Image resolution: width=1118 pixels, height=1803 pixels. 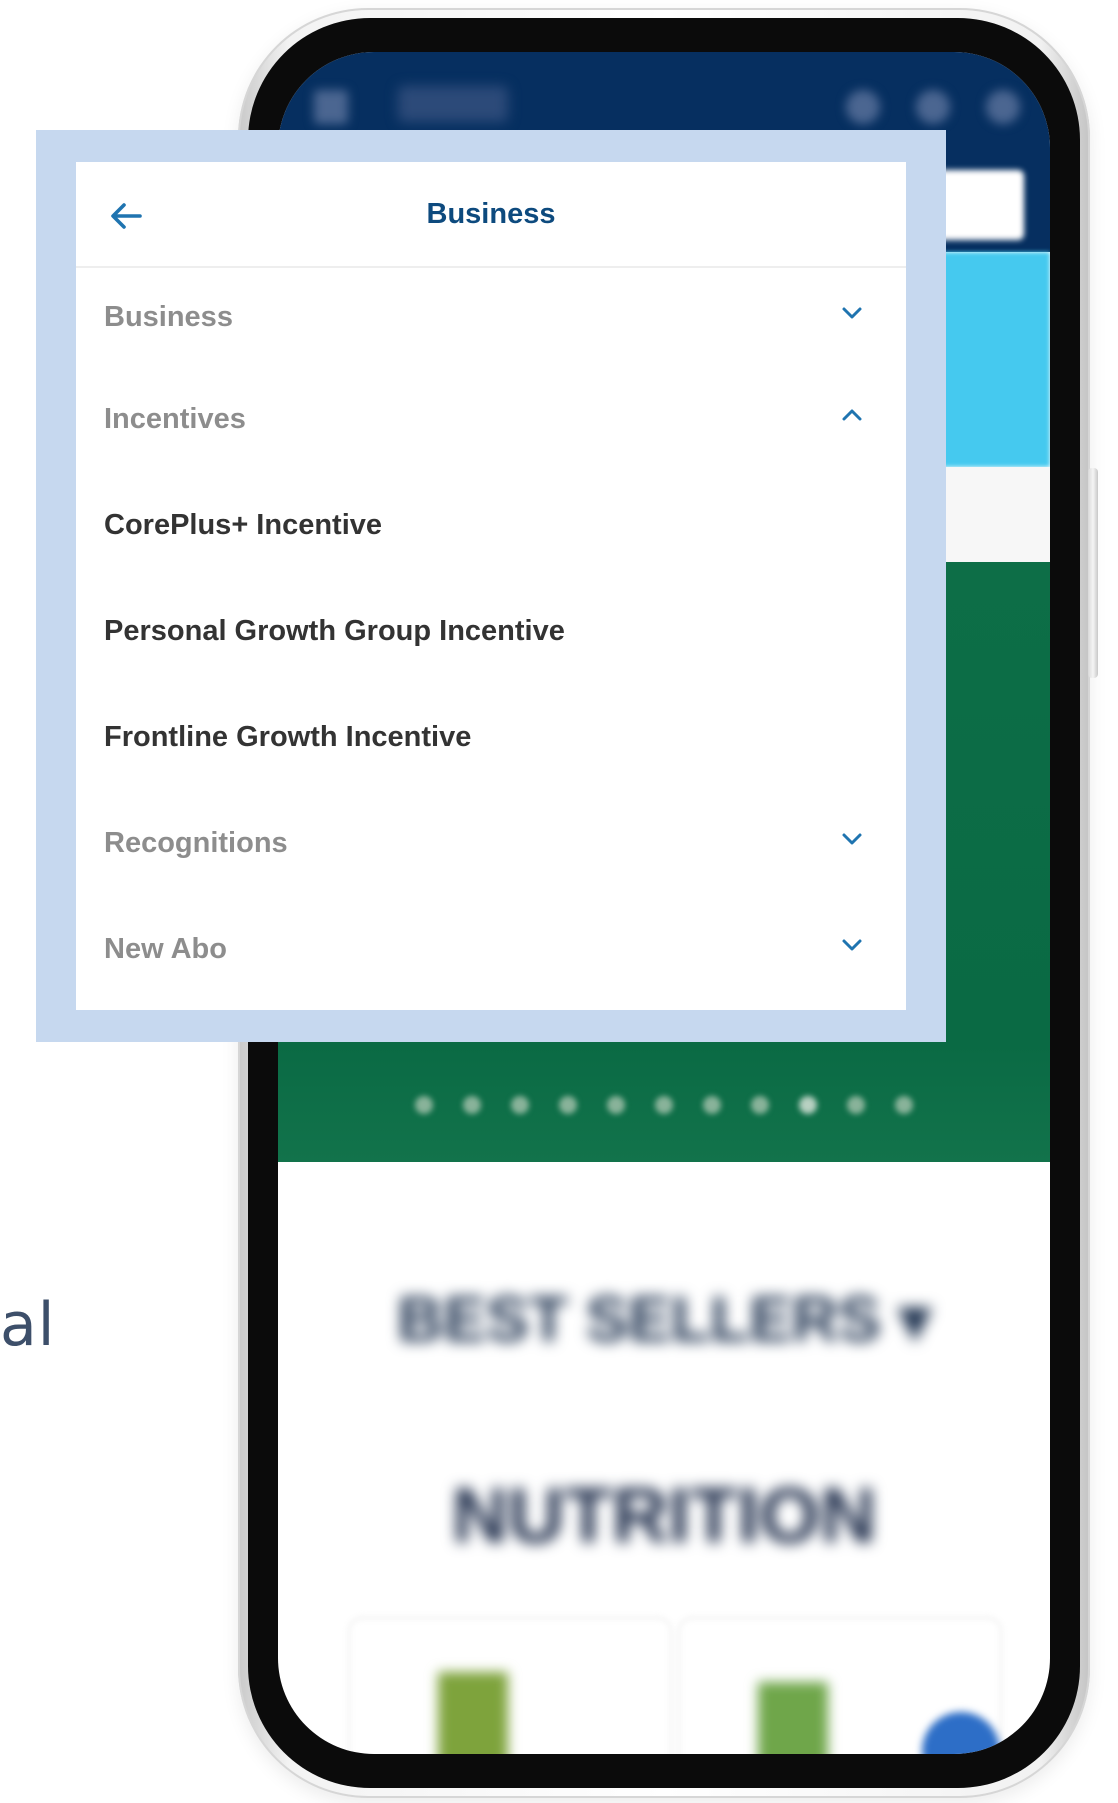 I want to click on menu-item-frontline-growth-incentive: Frontline Growth Incentive, so click(x=491, y=737).